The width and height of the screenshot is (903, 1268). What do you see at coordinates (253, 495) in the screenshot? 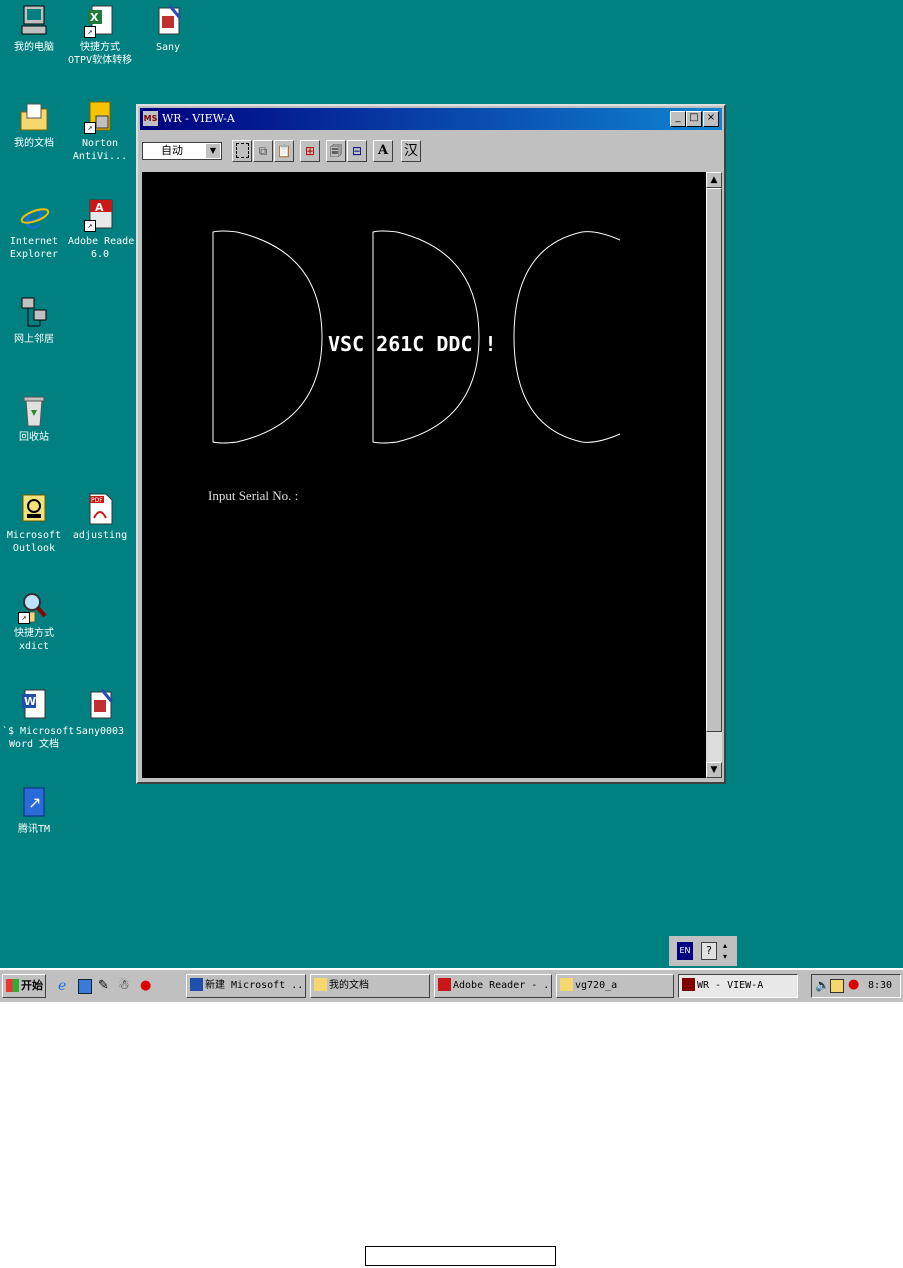
I see `serial-prompt: Input Serial No. :` at bounding box center [253, 495].